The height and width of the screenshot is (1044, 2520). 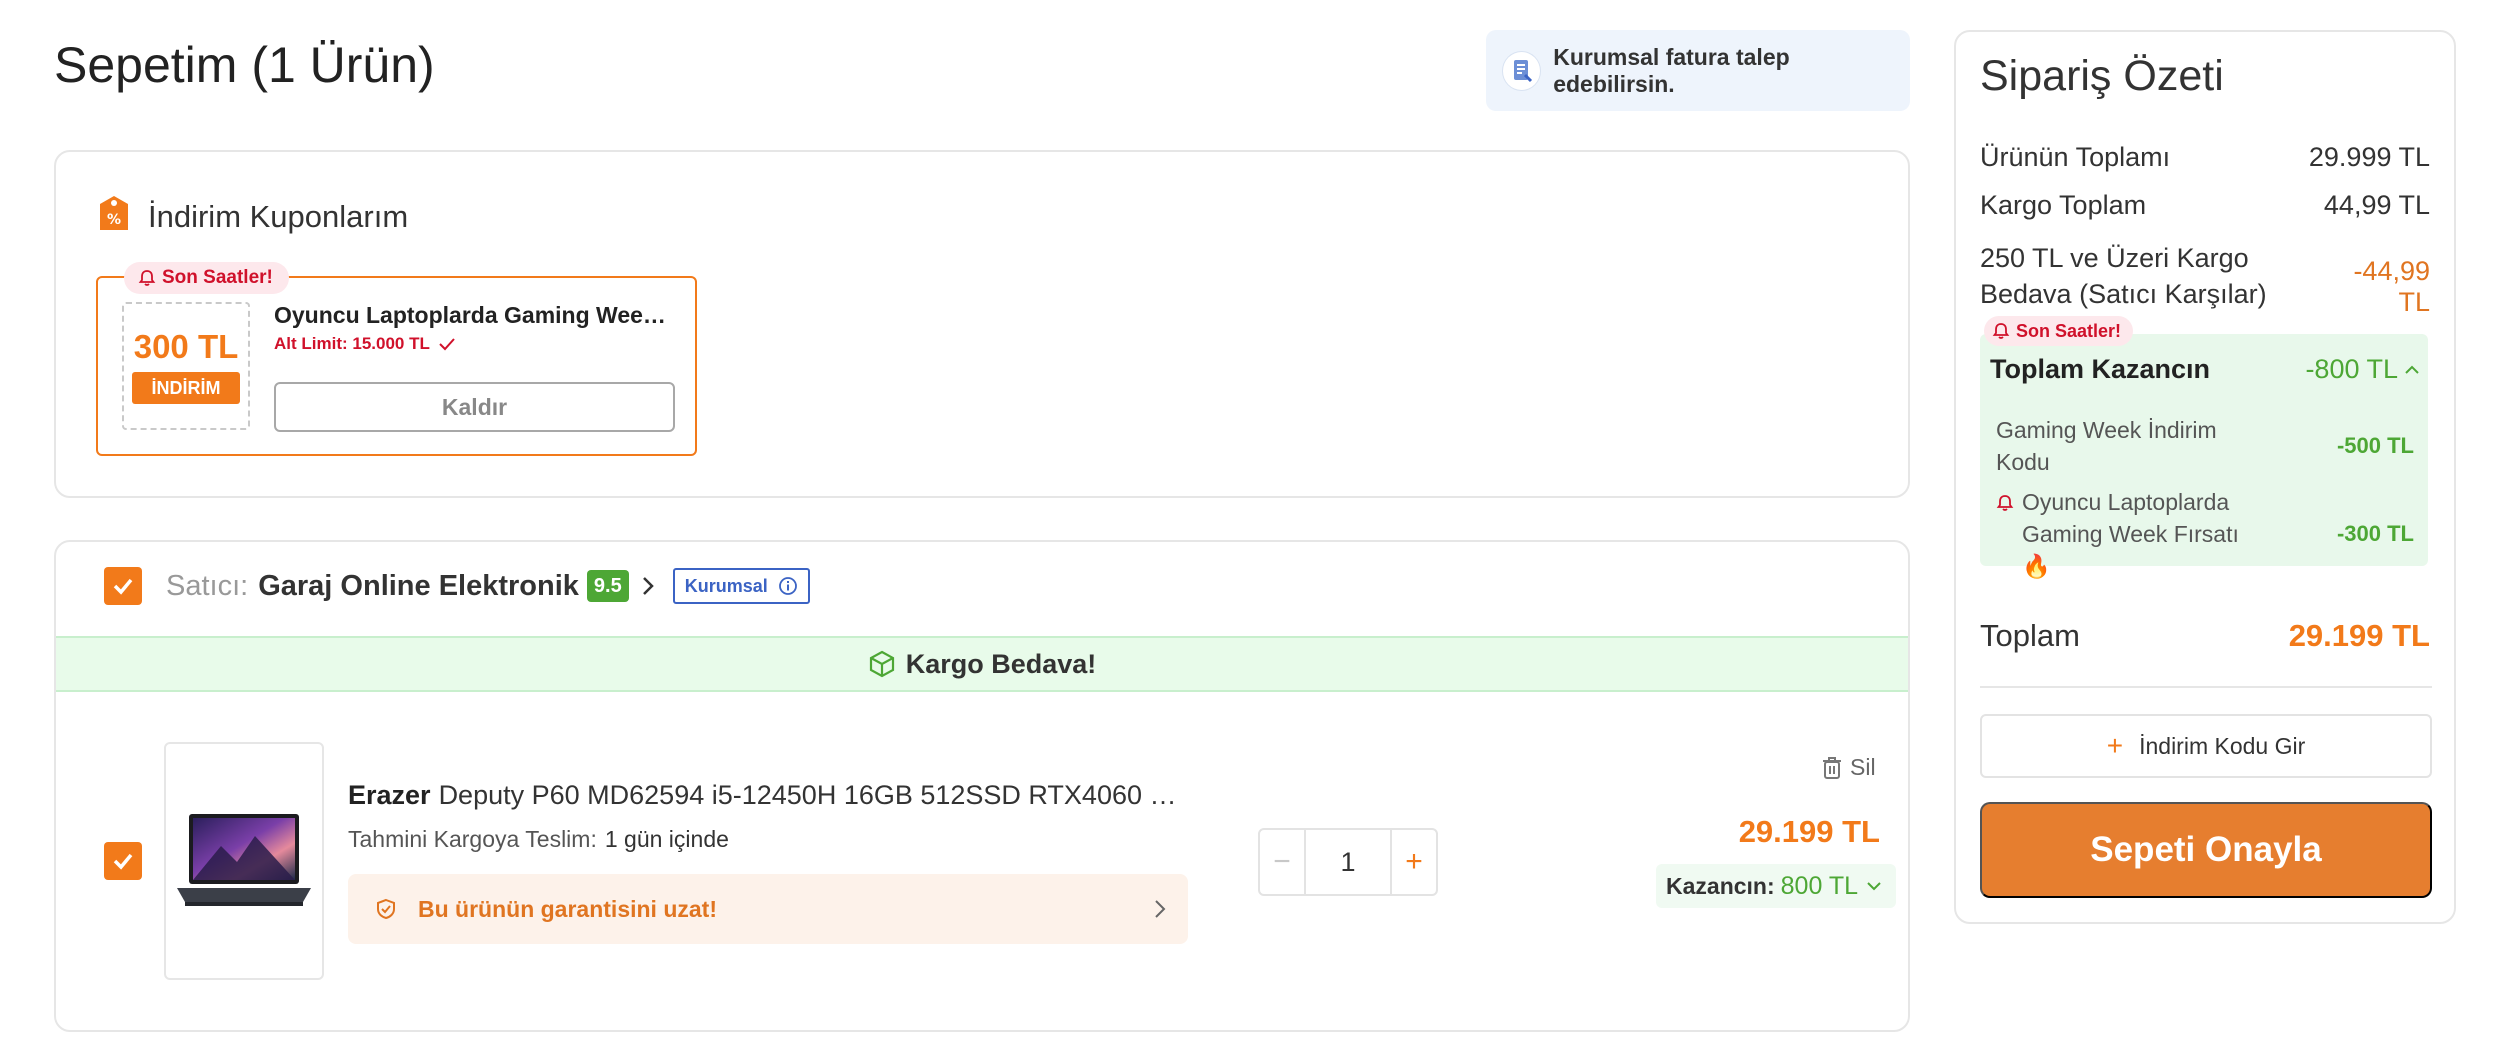 I want to click on quantity-value: 1, so click(x=1348, y=862).